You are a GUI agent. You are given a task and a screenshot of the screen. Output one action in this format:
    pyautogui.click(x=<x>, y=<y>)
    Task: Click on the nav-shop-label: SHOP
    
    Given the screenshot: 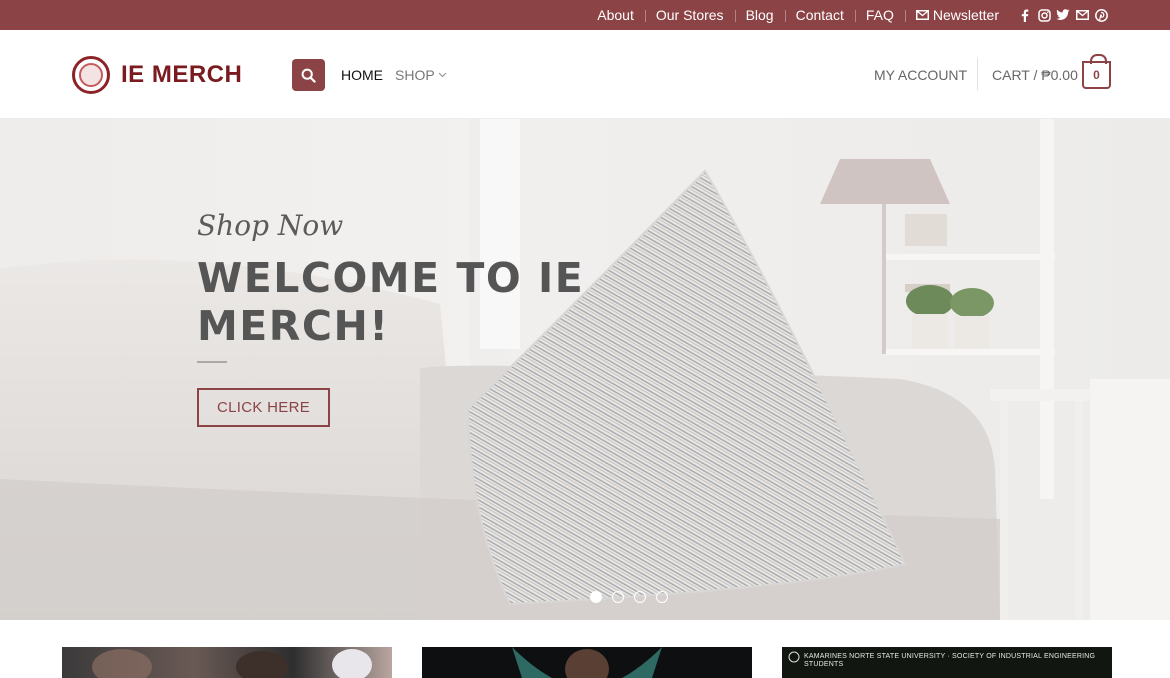 What is the action you would take?
    pyautogui.click(x=415, y=75)
    